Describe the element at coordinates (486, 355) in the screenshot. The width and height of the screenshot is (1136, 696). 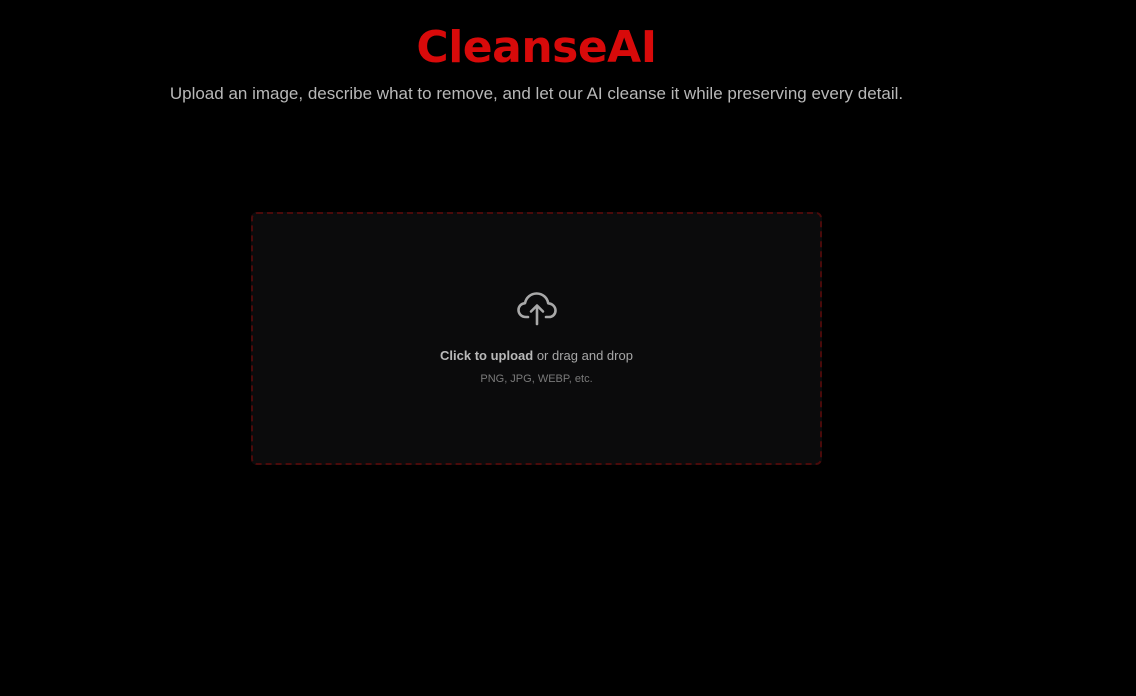
I see `click-to-upload-link: Click to upload` at that location.